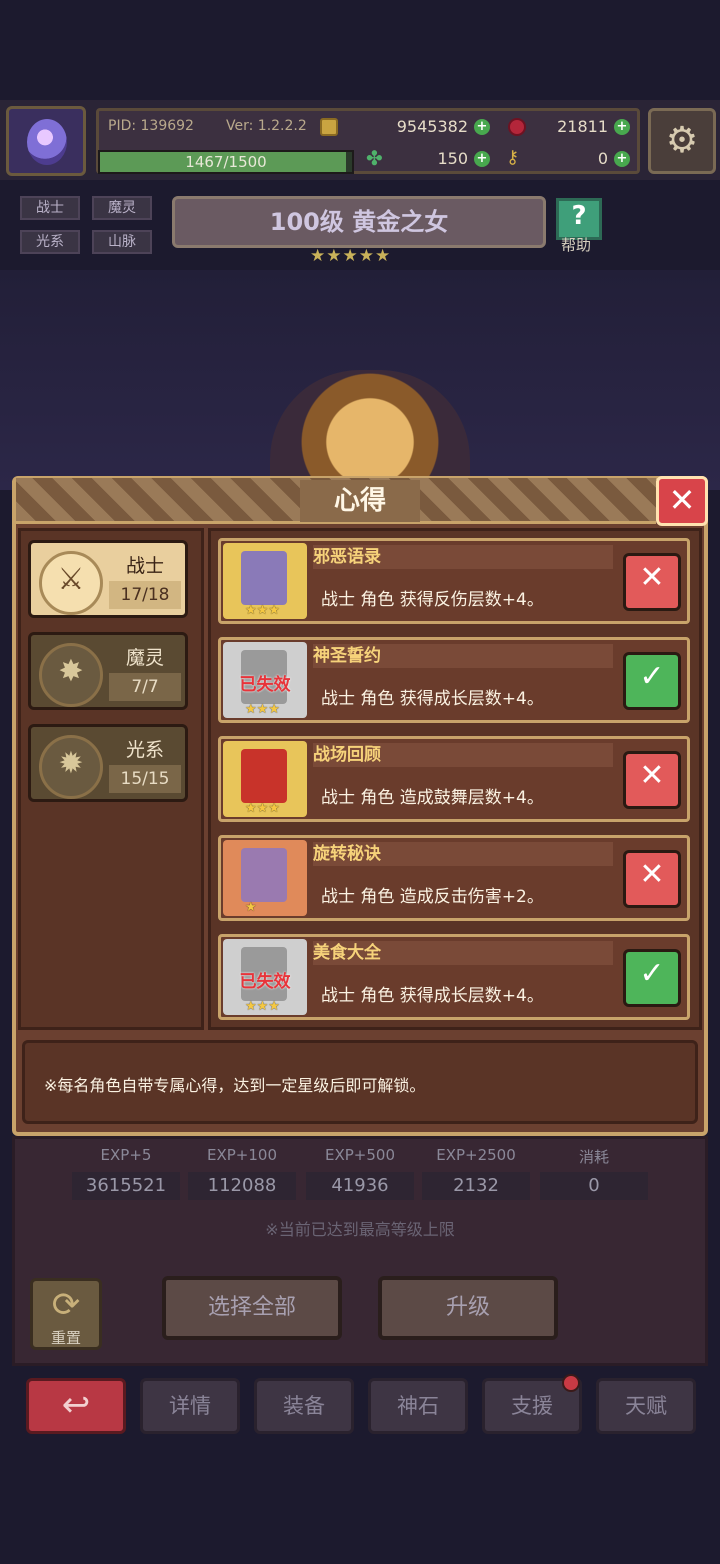  Describe the element at coordinates (144, 566) in the screenshot. I see `category-name: 战士` at that location.